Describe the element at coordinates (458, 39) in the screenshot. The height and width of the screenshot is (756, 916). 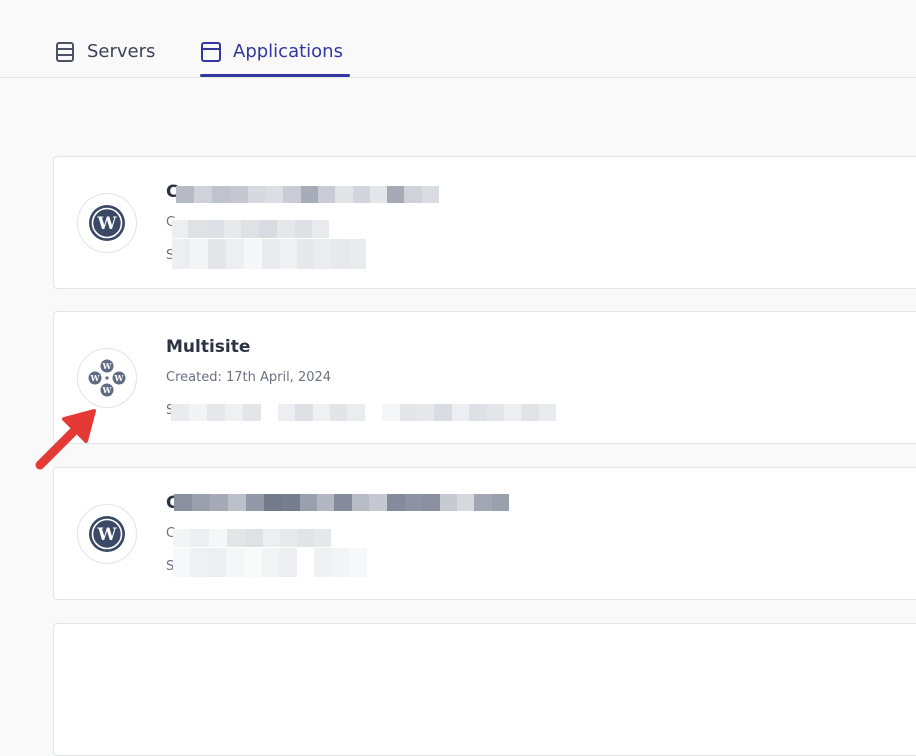
I see `tab-bar: Servers Applications` at that location.